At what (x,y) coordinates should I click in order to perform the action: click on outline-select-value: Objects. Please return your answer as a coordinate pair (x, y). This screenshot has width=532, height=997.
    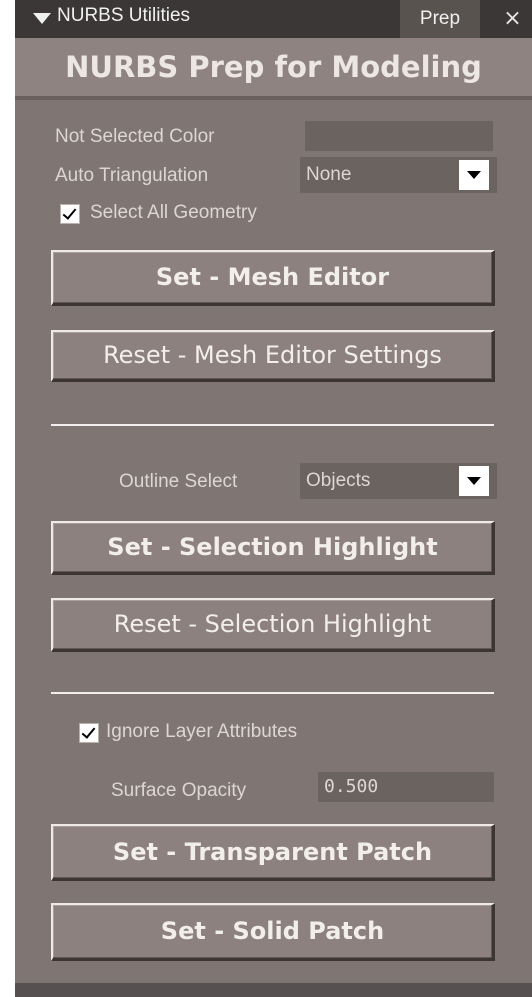
    Looking at the image, I should click on (338, 480).